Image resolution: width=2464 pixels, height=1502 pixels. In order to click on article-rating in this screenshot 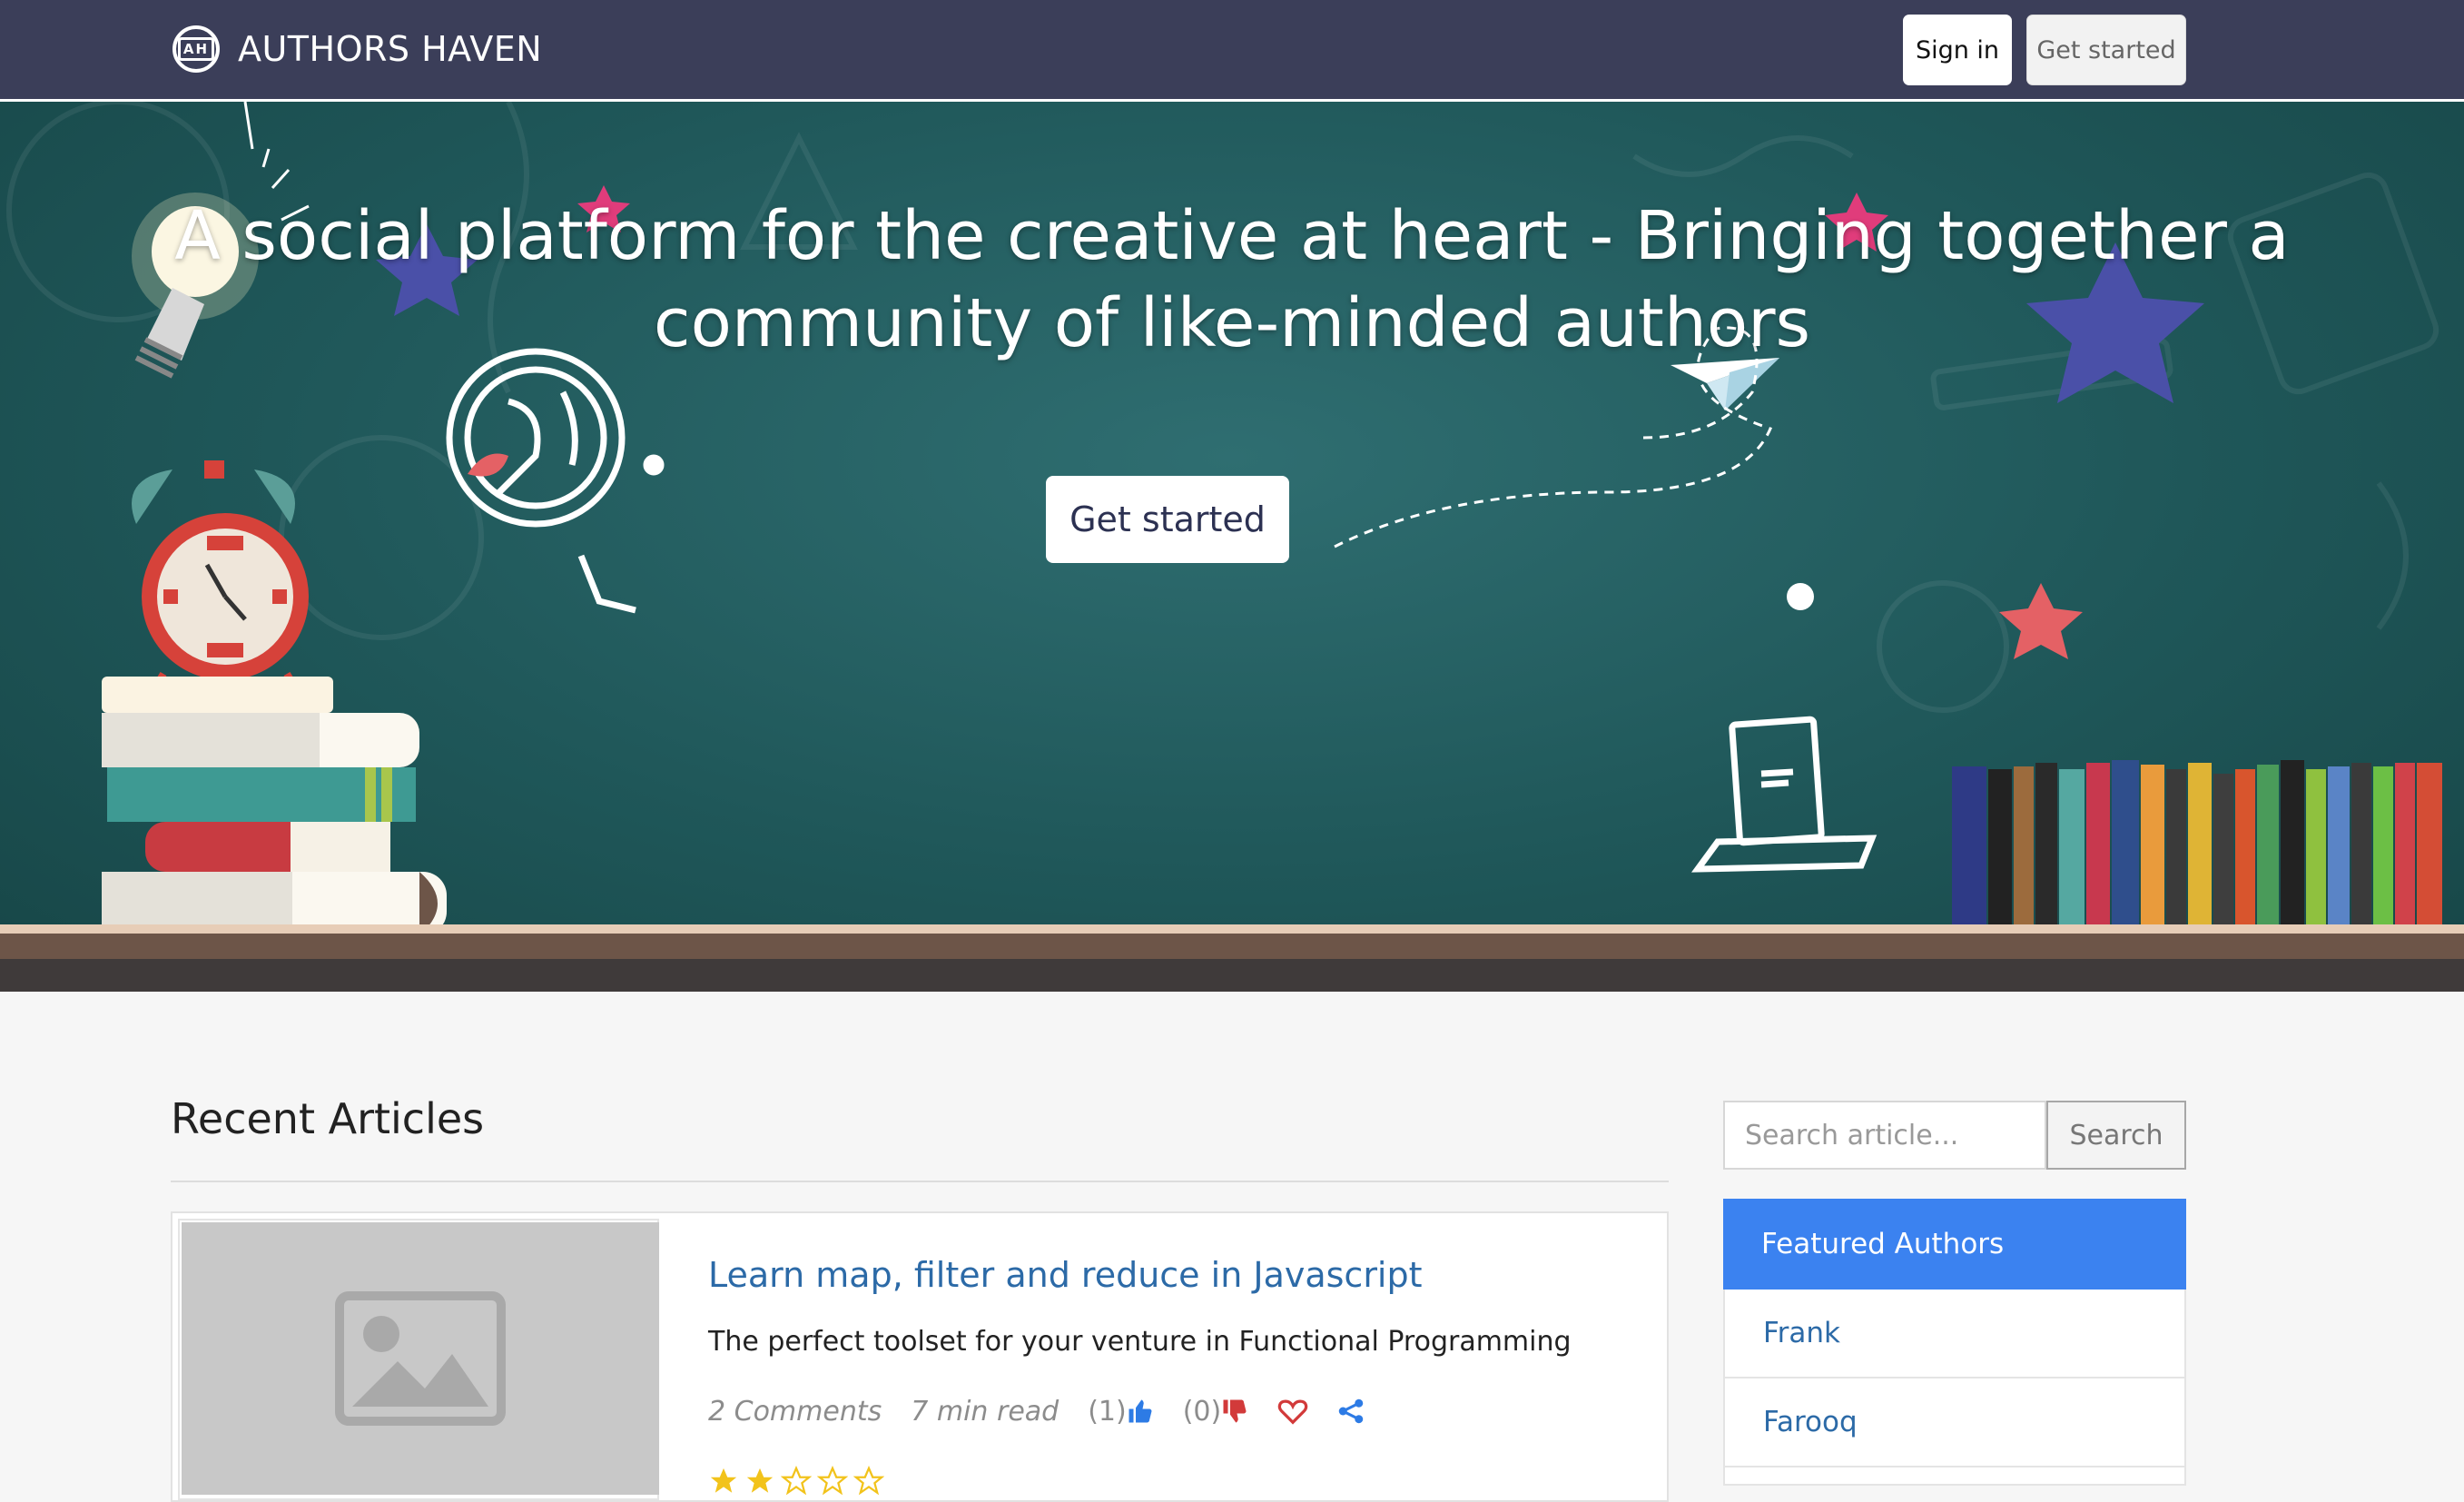, I will do `click(796, 1484)`.